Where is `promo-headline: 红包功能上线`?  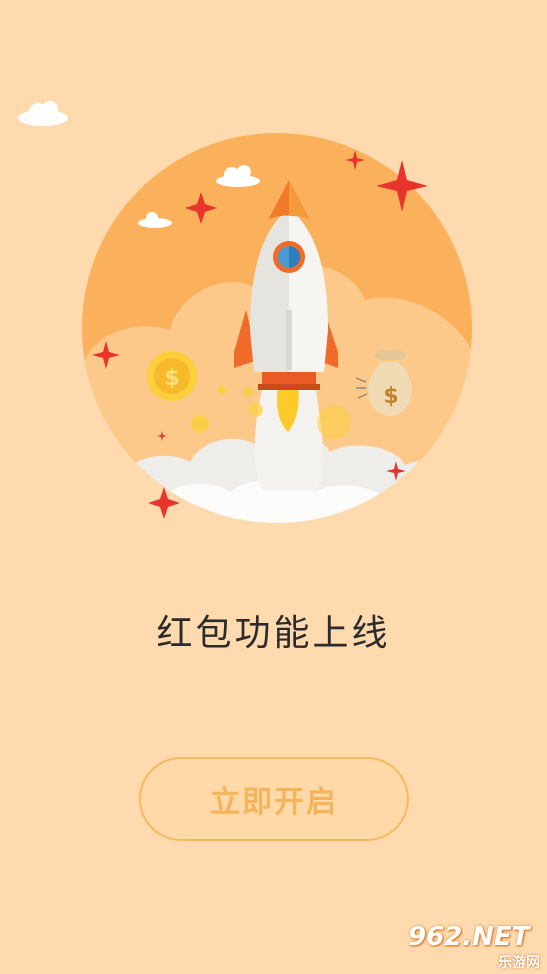 promo-headline: 红包功能上线 is located at coordinates (273, 633).